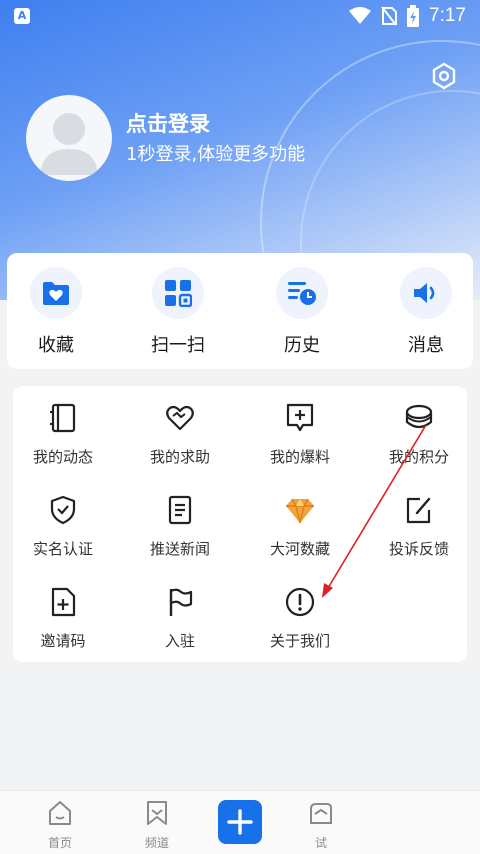 The width and height of the screenshot is (480, 854). Describe the element at coordinates (300, 511) in the screenshot. I see `diamond-icon` at that location.